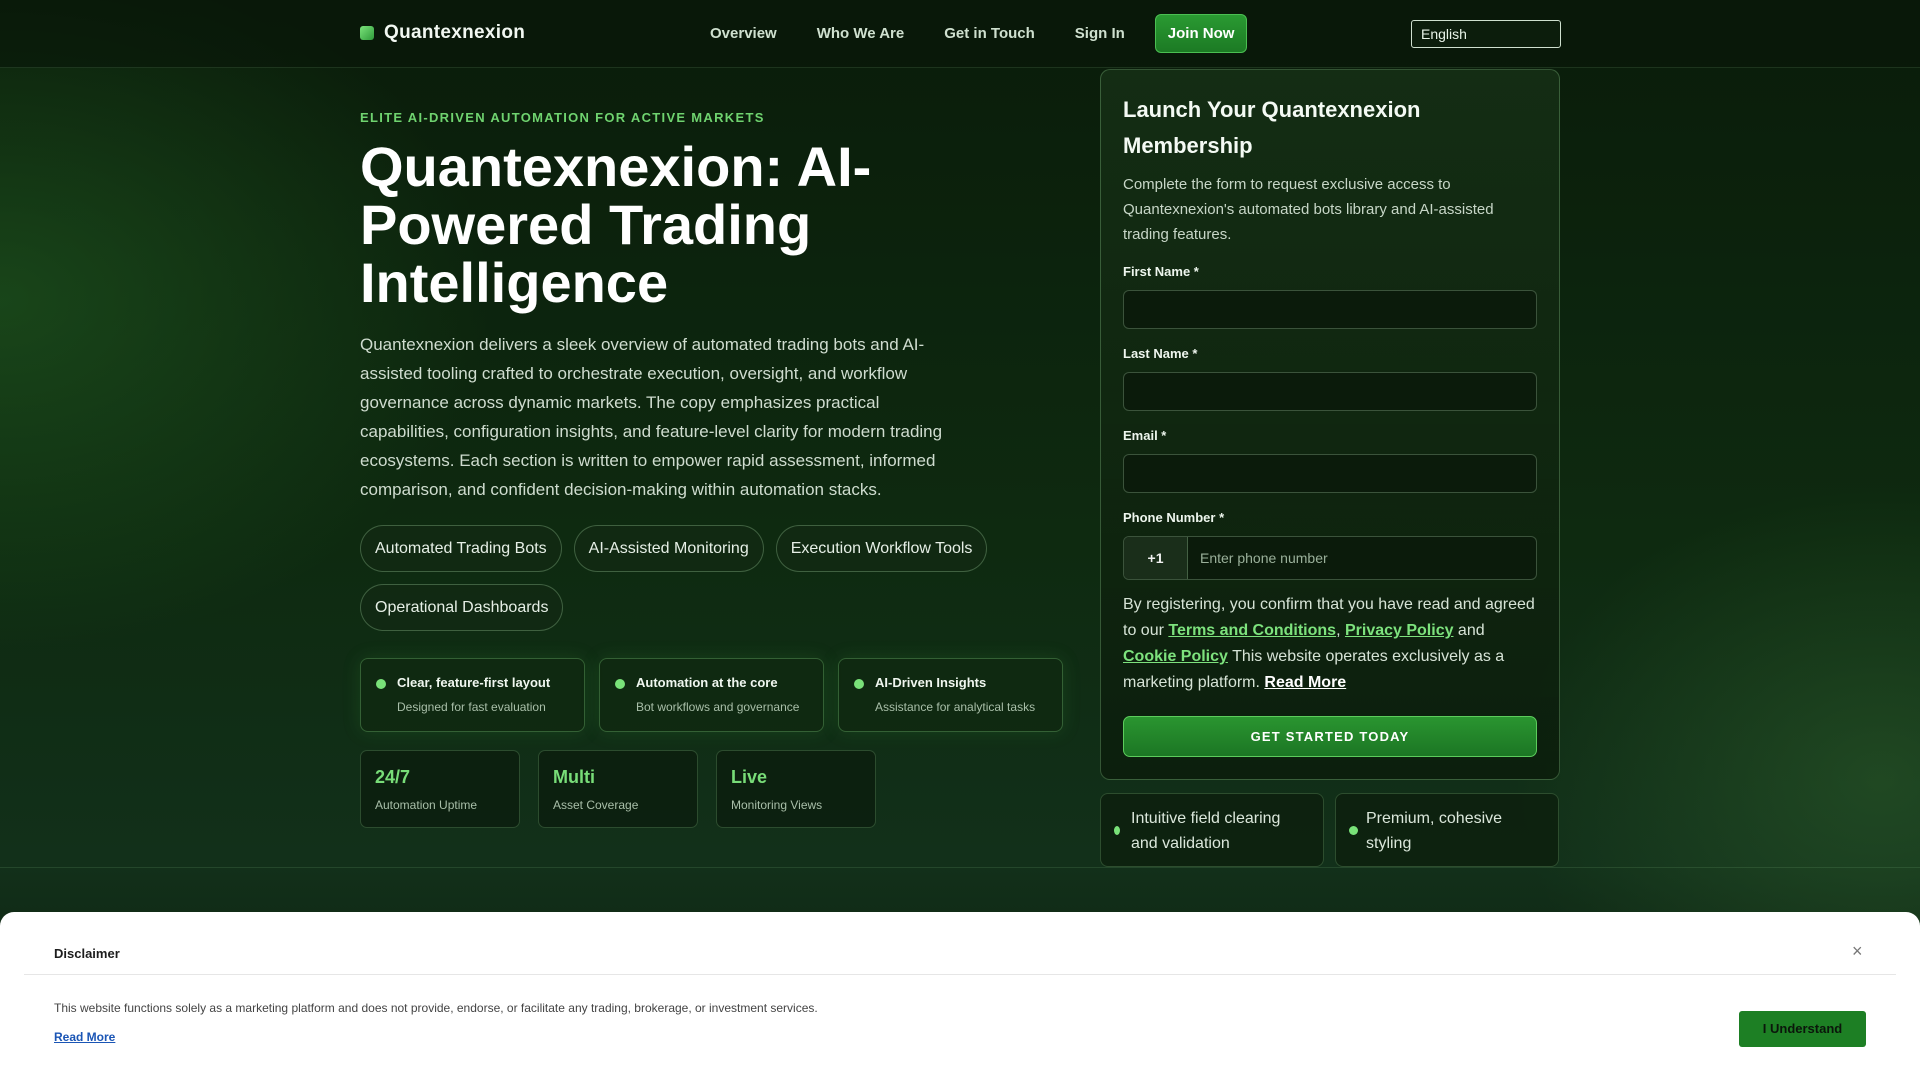 The width and height of the screenshot is (1920, 1080). I want to click on nav-who-we-are: Who We Are, so click(861, 33).